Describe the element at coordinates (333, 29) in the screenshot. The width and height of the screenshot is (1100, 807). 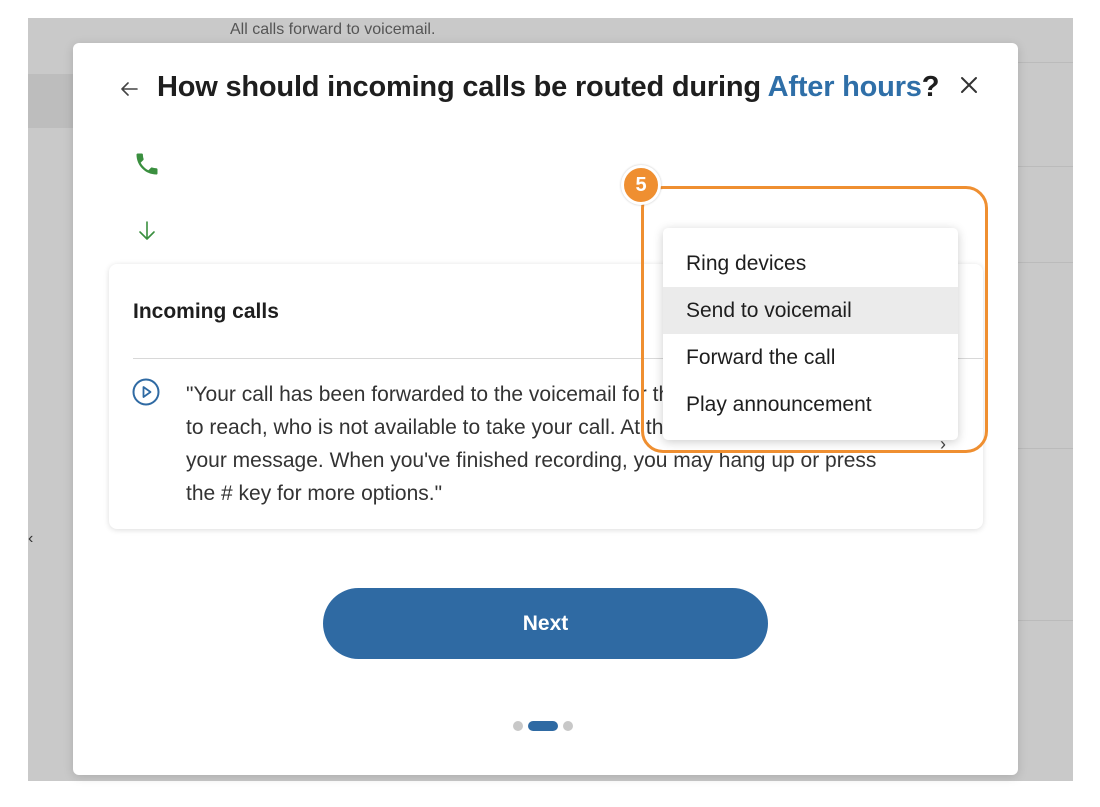
I see `background-status-text: All calls forward to voicemail.` at that location.